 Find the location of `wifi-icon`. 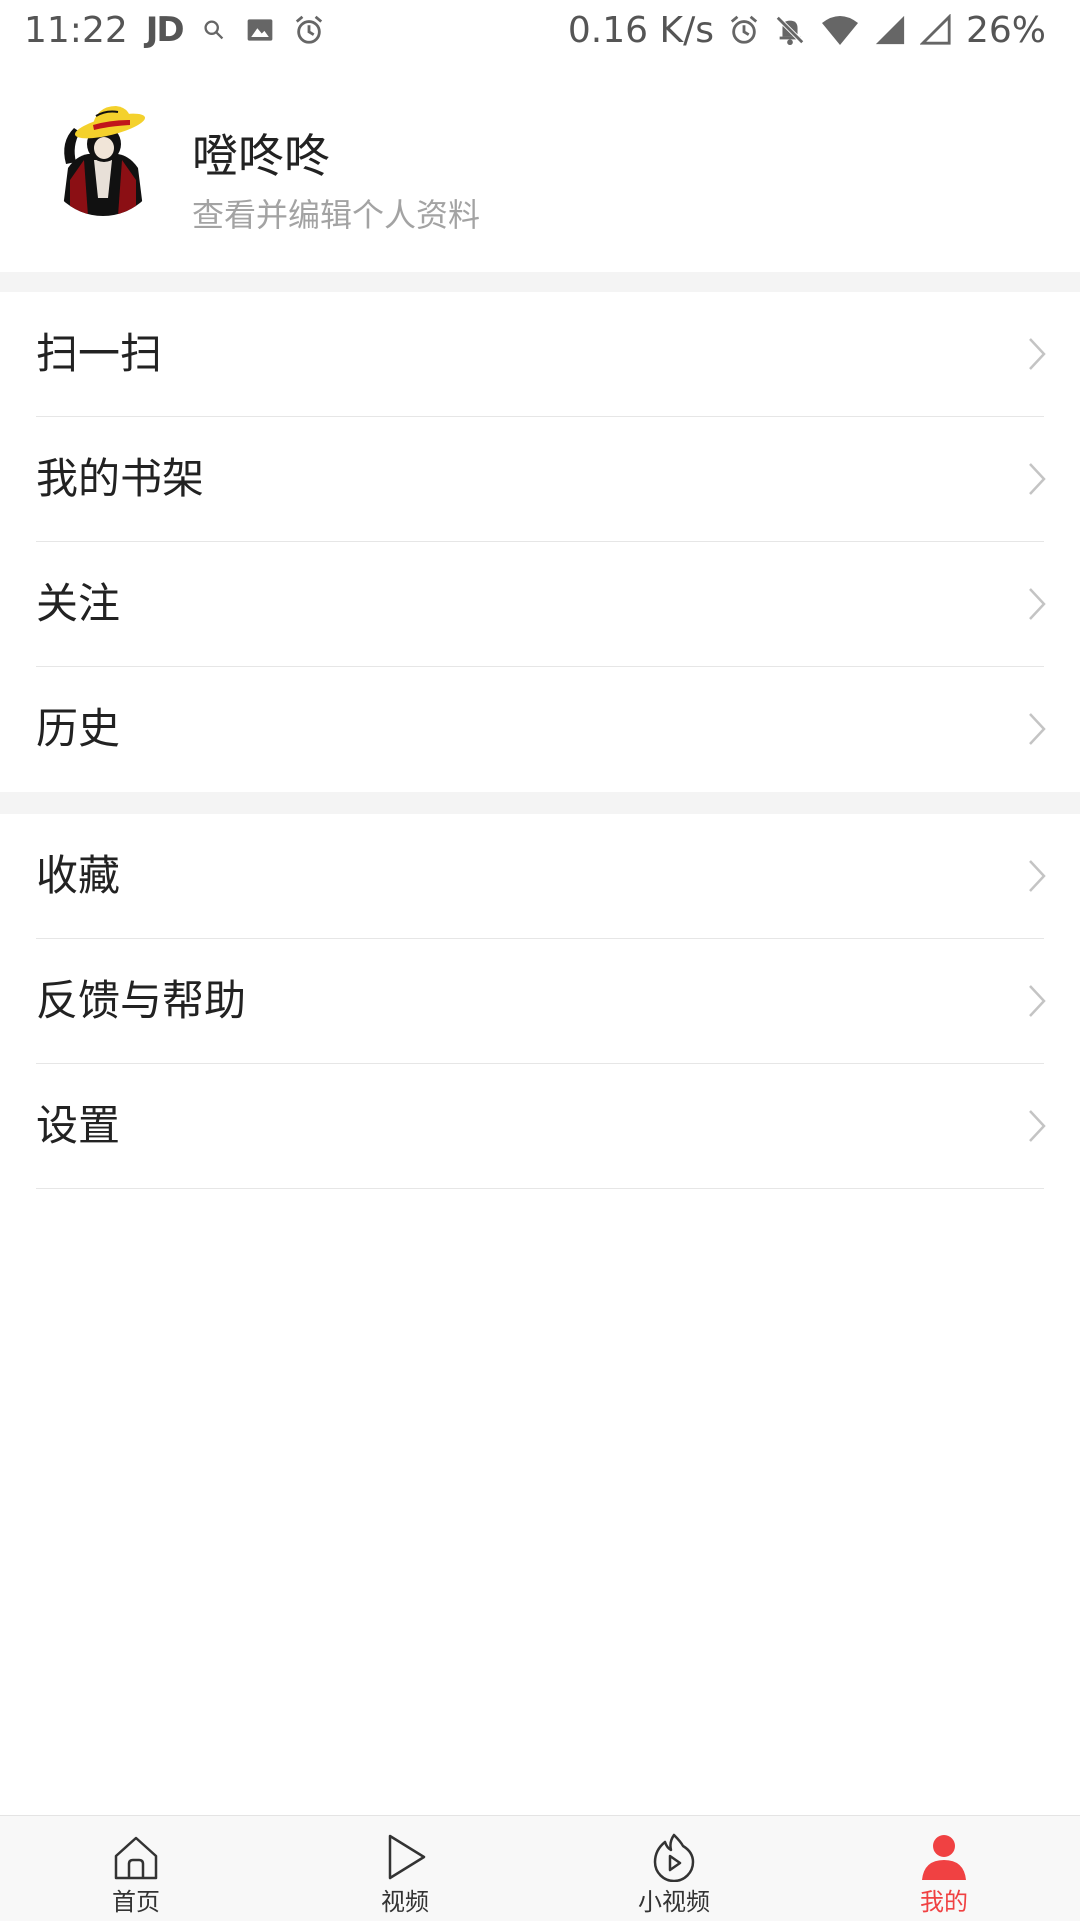

wifi-icon is located at coordinates (839, 30).